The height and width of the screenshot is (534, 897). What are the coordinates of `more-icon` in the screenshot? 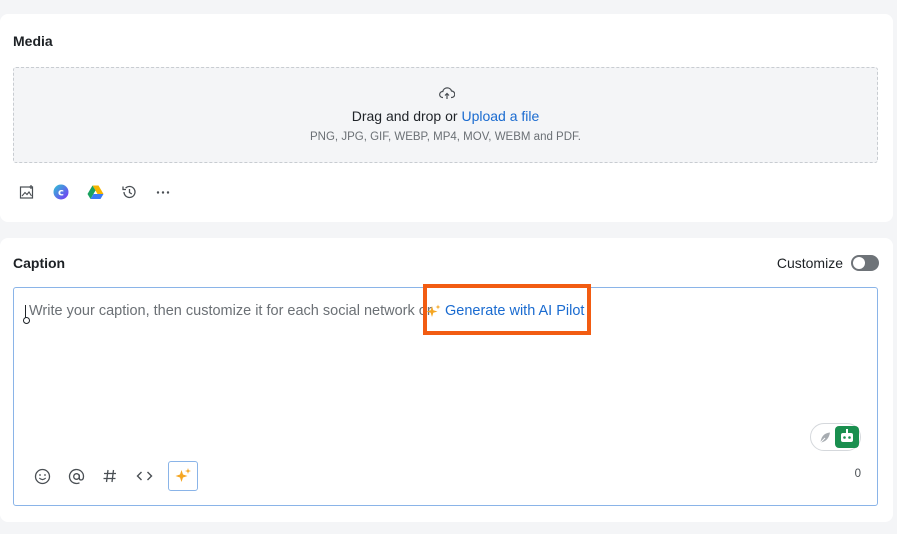 It's located at (163, 192).